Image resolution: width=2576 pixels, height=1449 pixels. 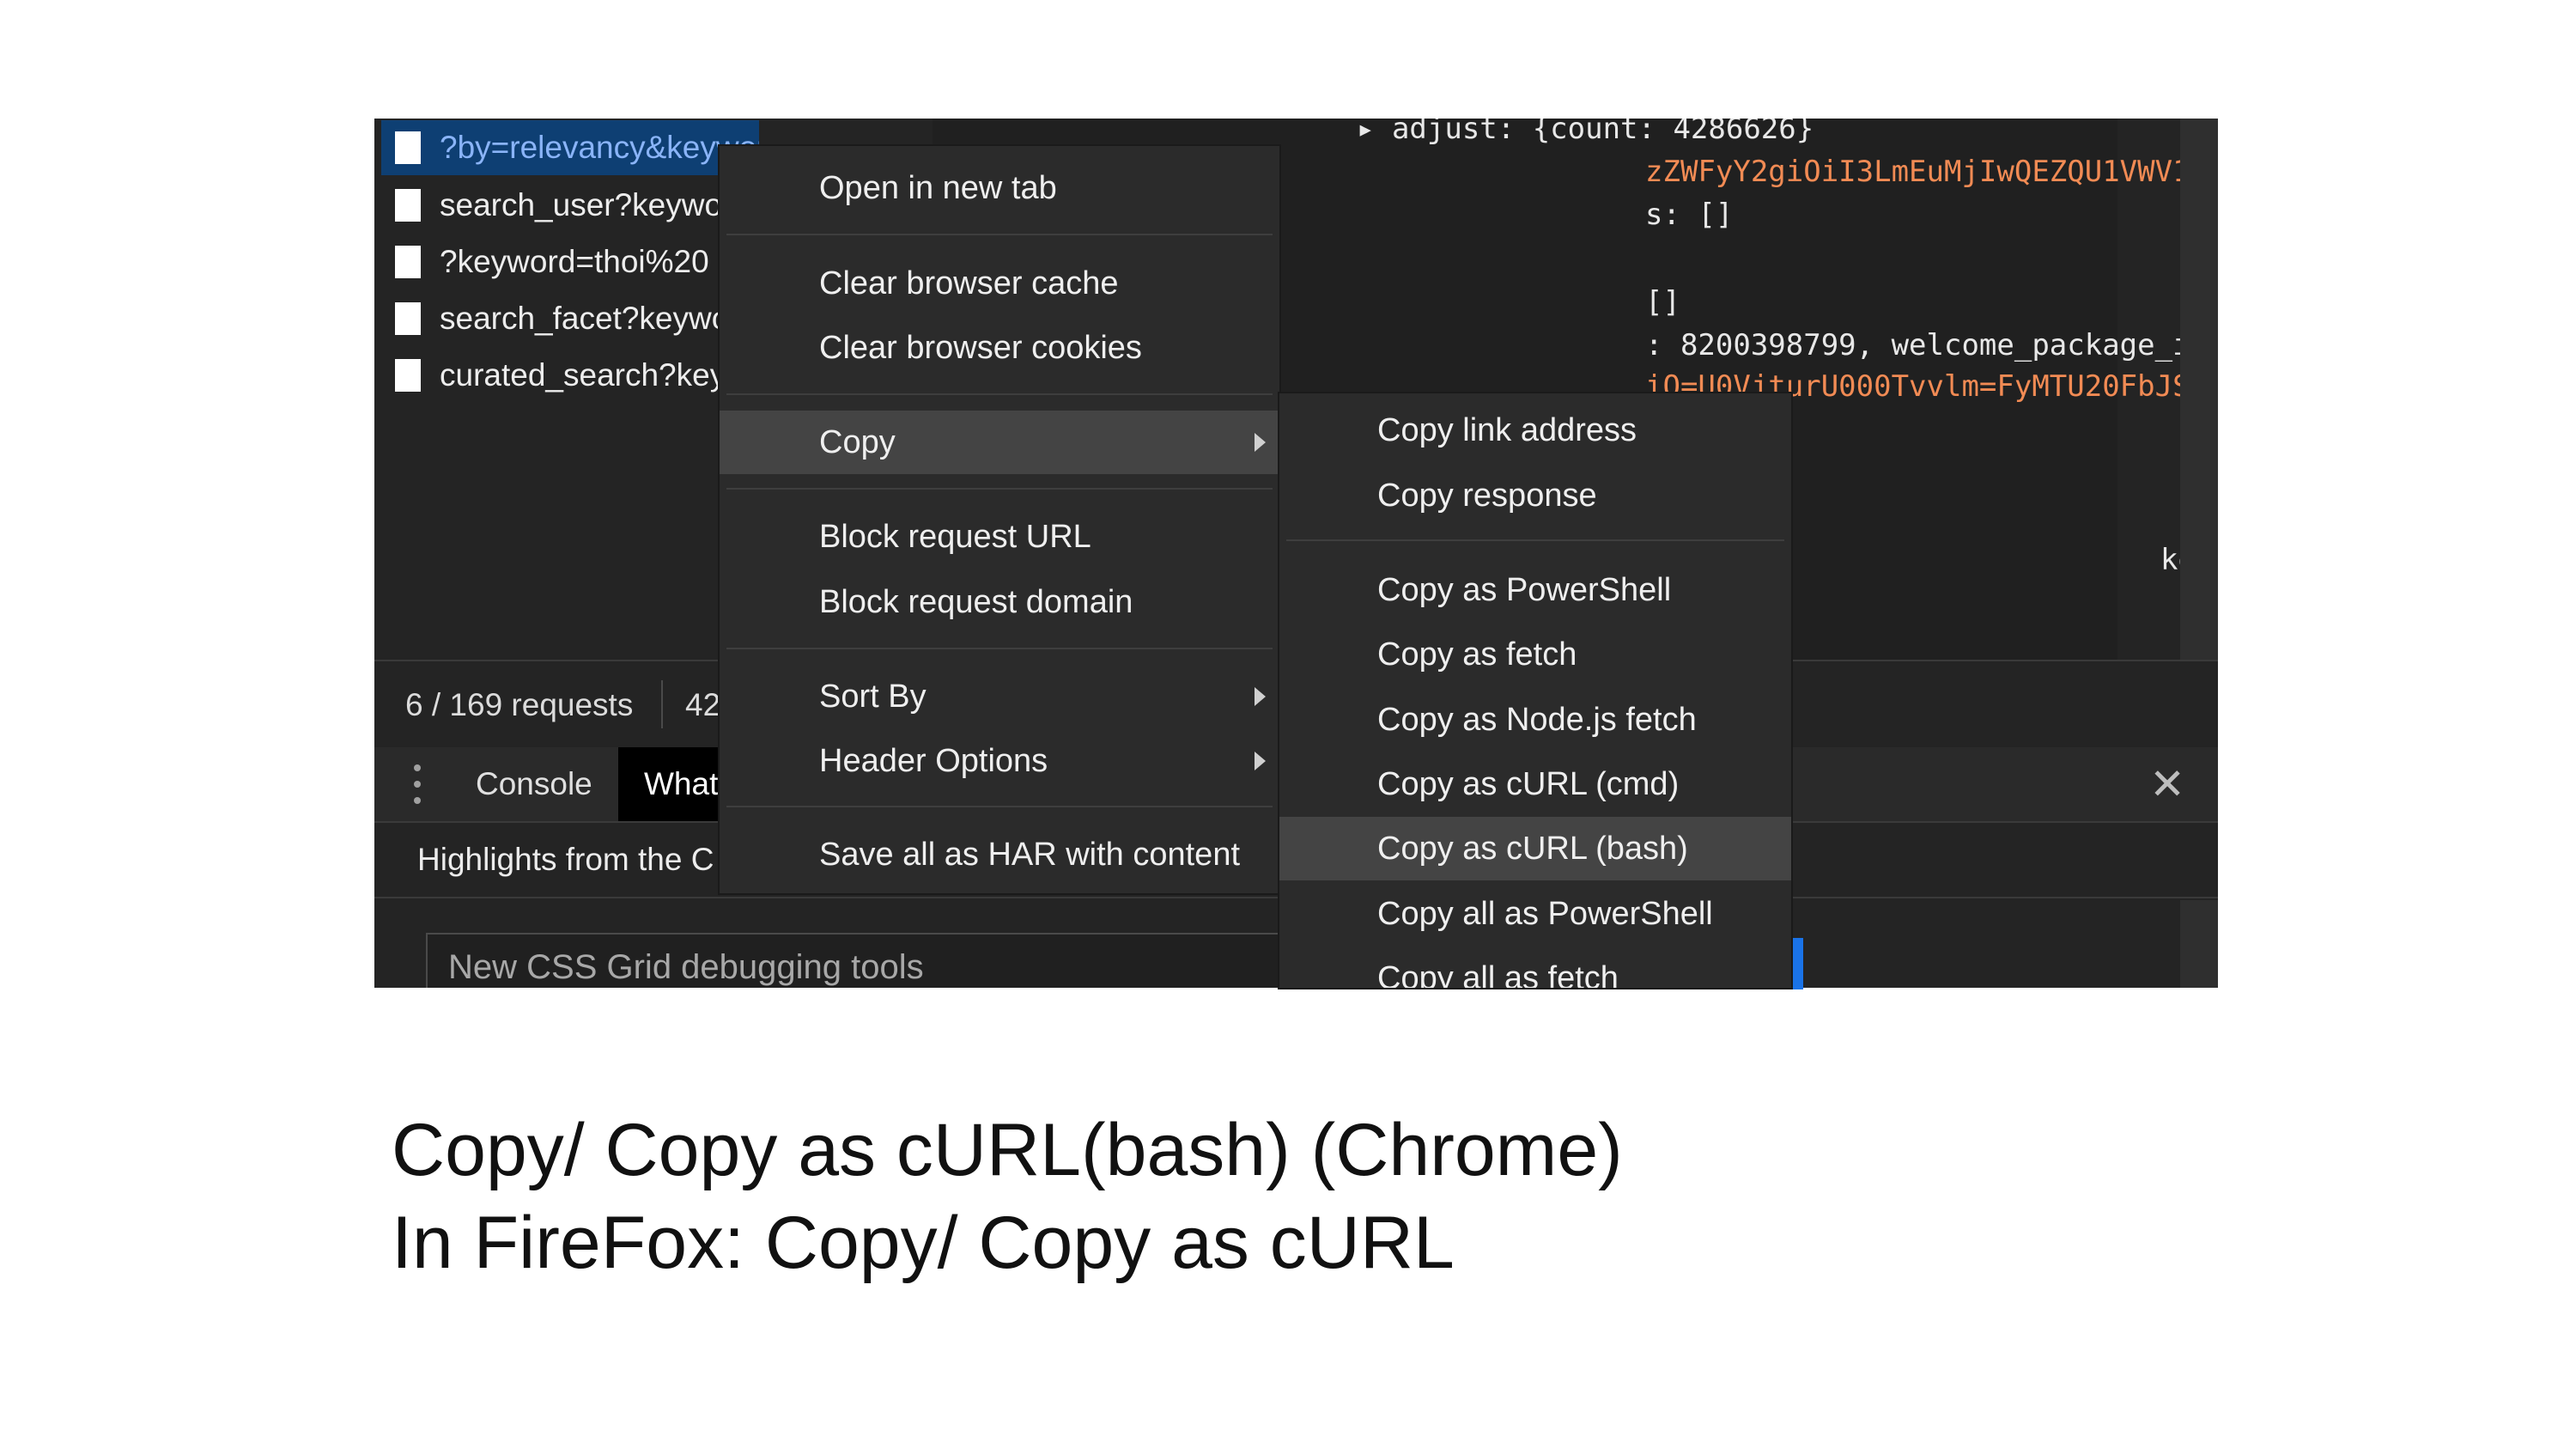 I want to click on menu-item-copy-all-as-fetch: Copy all as fetch, so click(x=1535, y=968).